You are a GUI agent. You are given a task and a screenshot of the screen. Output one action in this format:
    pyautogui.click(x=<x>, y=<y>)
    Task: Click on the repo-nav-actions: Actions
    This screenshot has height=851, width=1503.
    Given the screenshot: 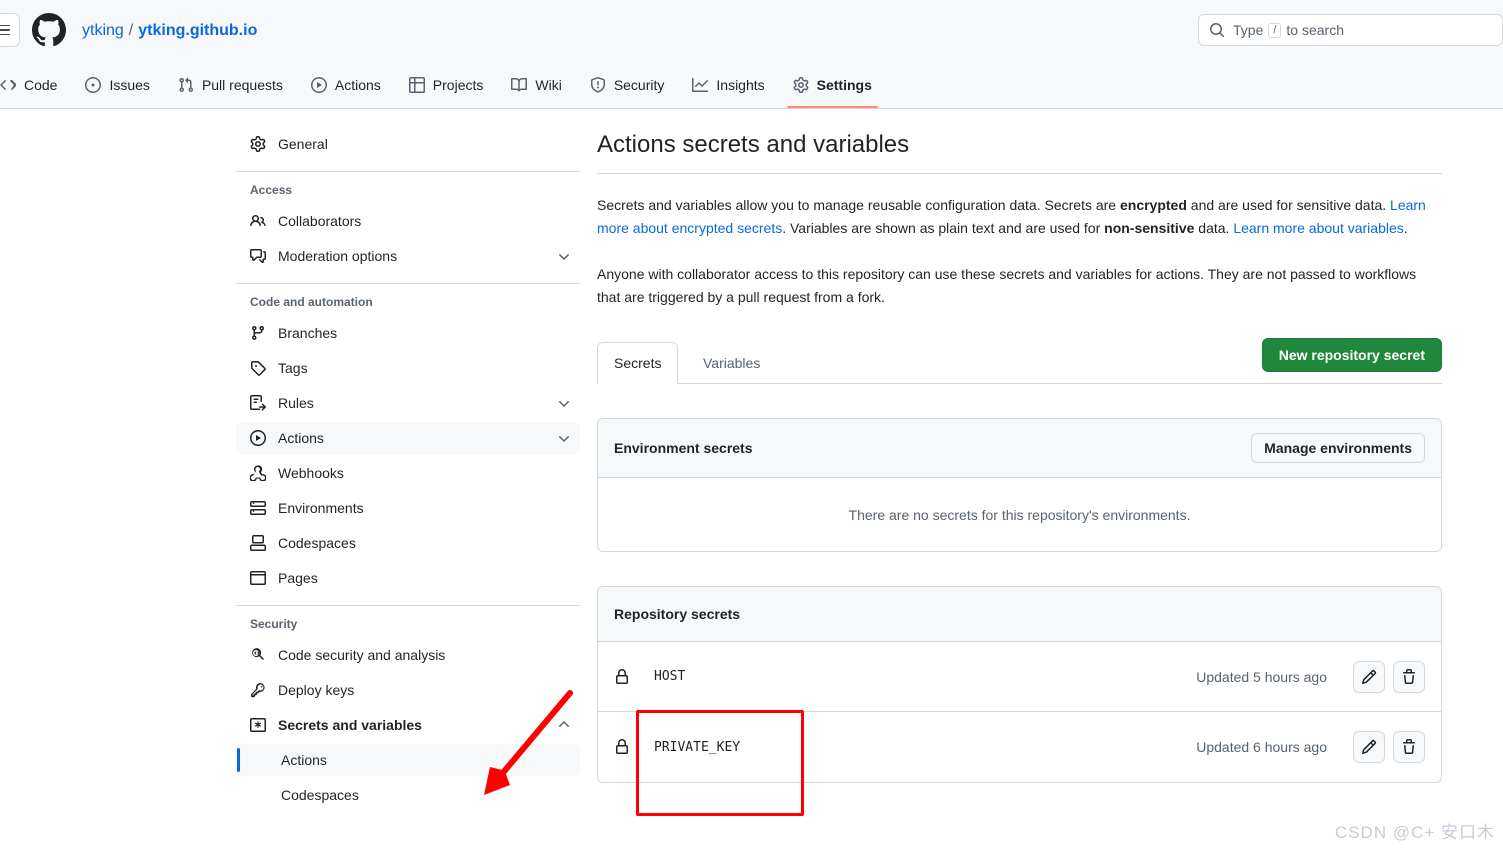 What is the action you would take?
    pyautogui.click(x=346, y=84)
    